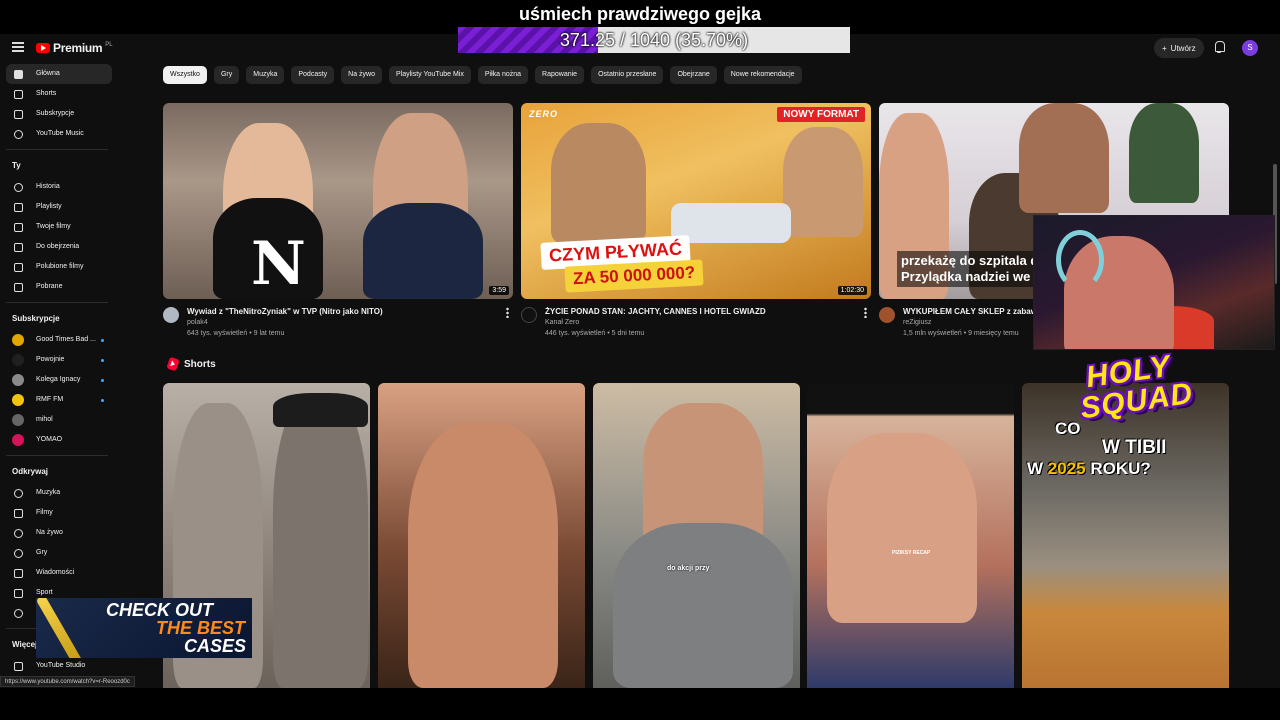 This screenshot has width=1280, height=720. I want to click on sidebar-item: Historia, so click(59, 187).